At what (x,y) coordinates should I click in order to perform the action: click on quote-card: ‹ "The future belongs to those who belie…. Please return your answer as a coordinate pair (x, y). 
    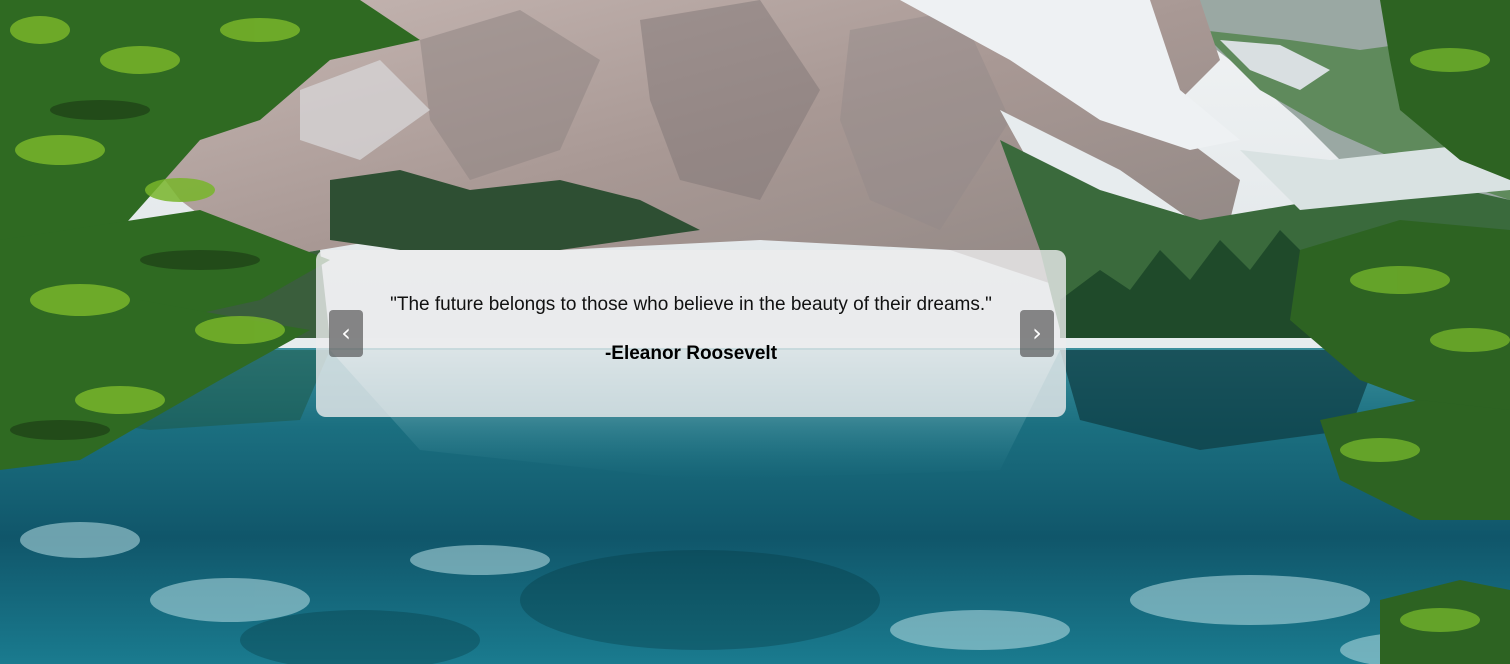
    Looking at the image, I should click on (691, 333).